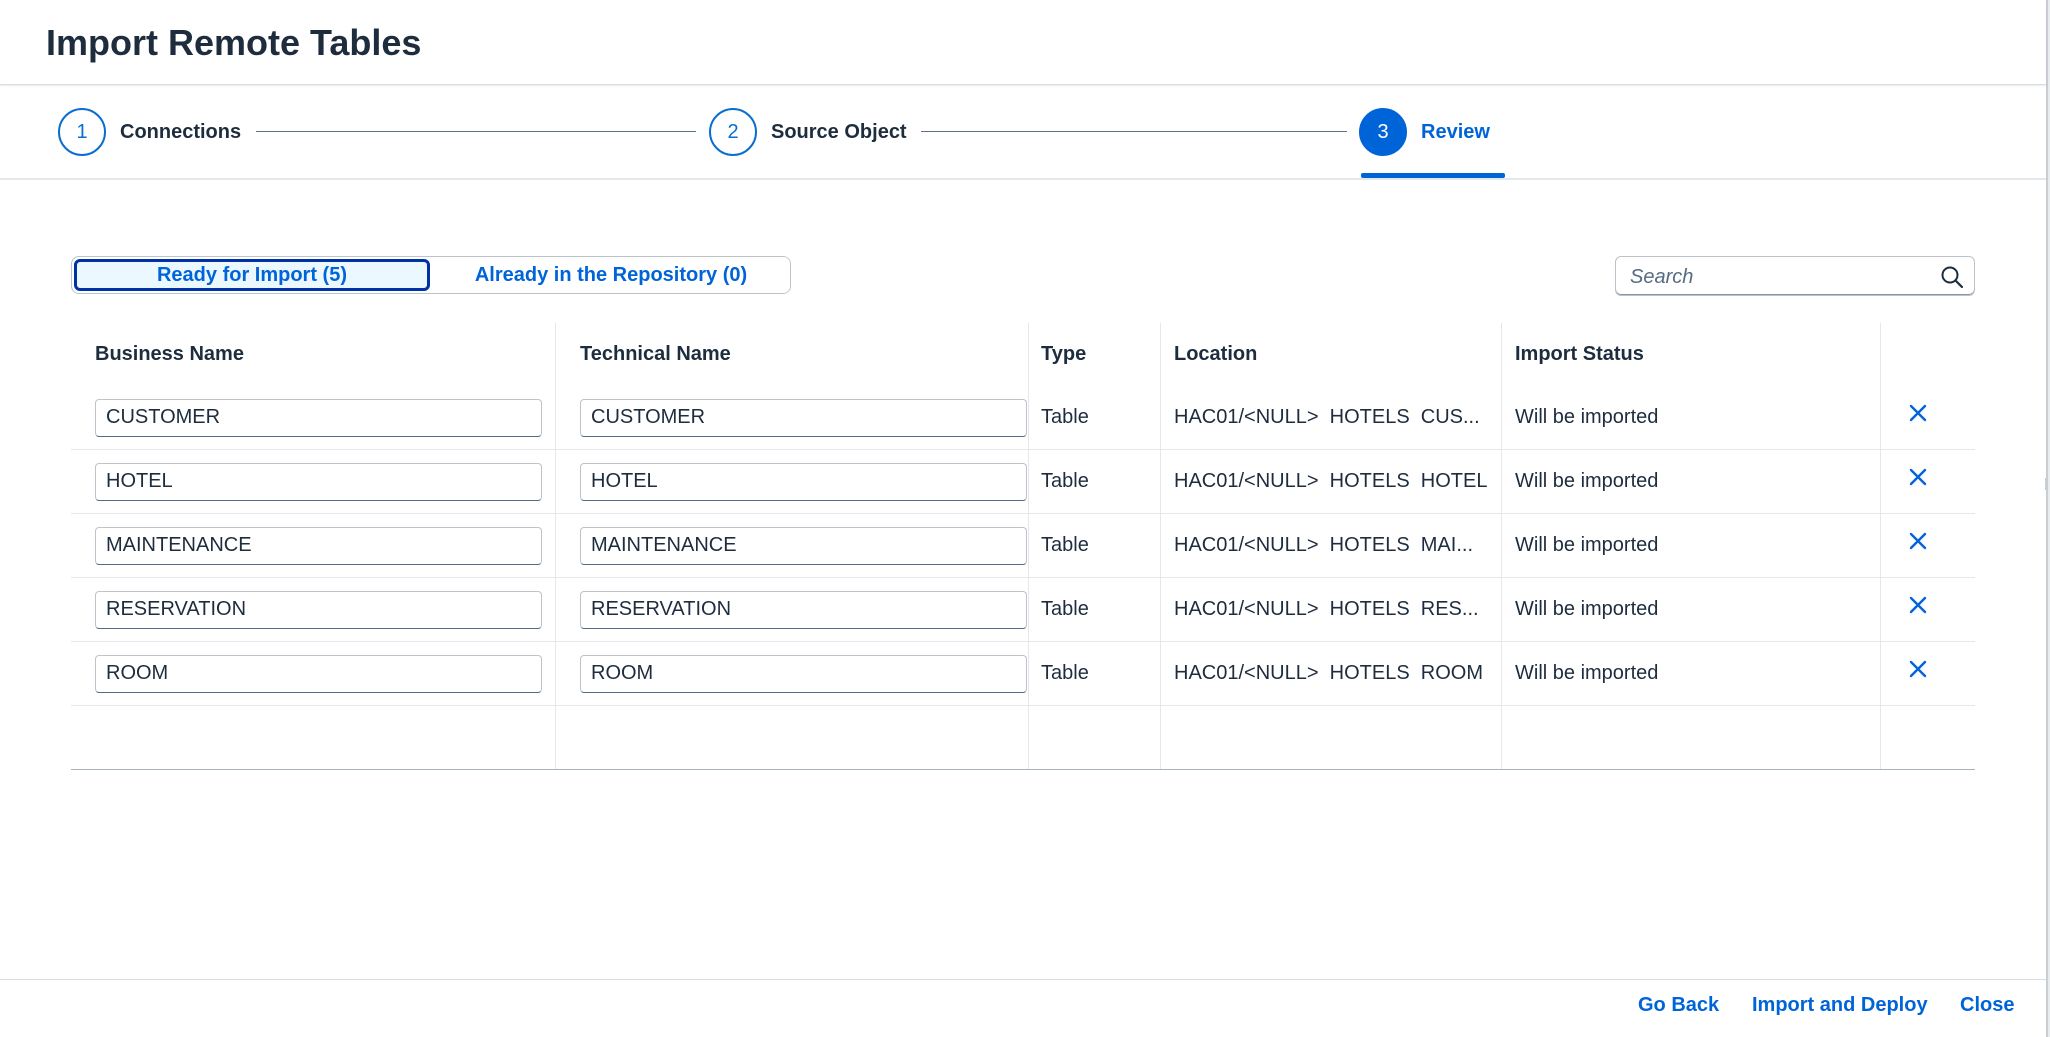 Image resolution: width=2050 pixels, height=1037 pixels. What do you see at coordinates (1383, 132) in the screenshot?
I see `step-number: 3` at bounding box center [1383, 132].